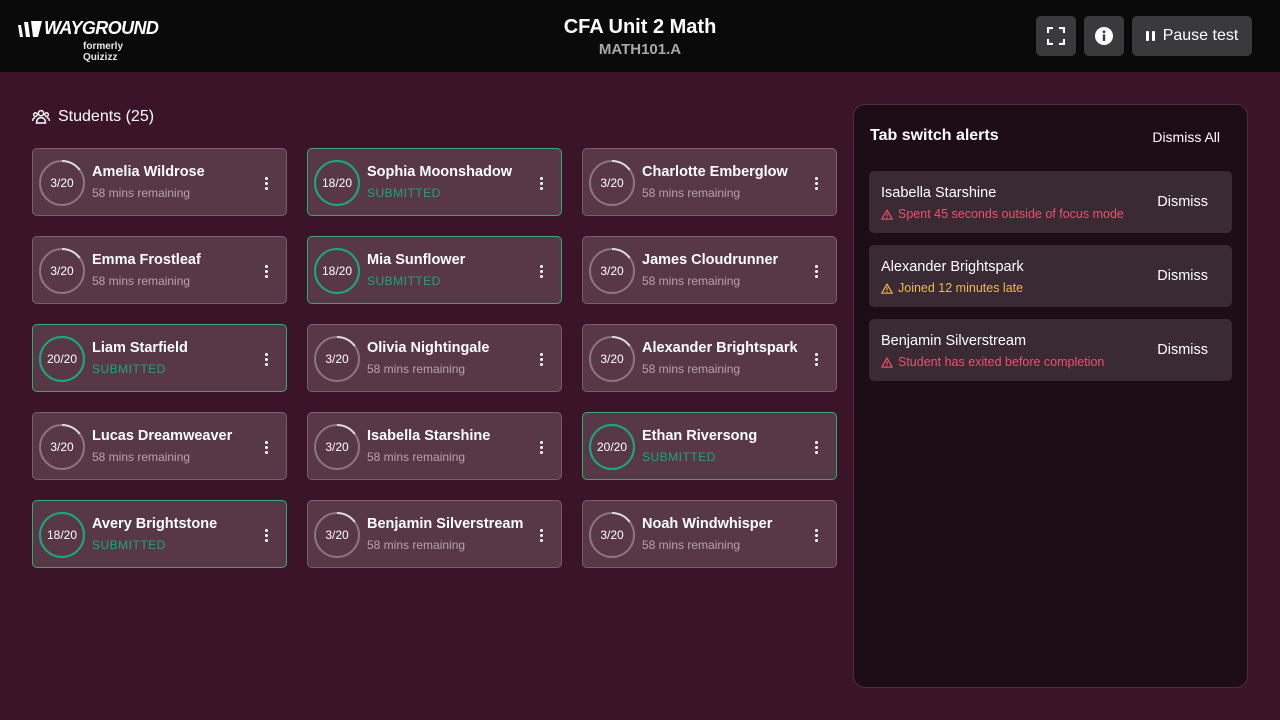 This screenshot has height=720, width=1280. I want to click on student-card: 3/20 Amelia Wildrose 58 mins remaining, so click(159, 182).